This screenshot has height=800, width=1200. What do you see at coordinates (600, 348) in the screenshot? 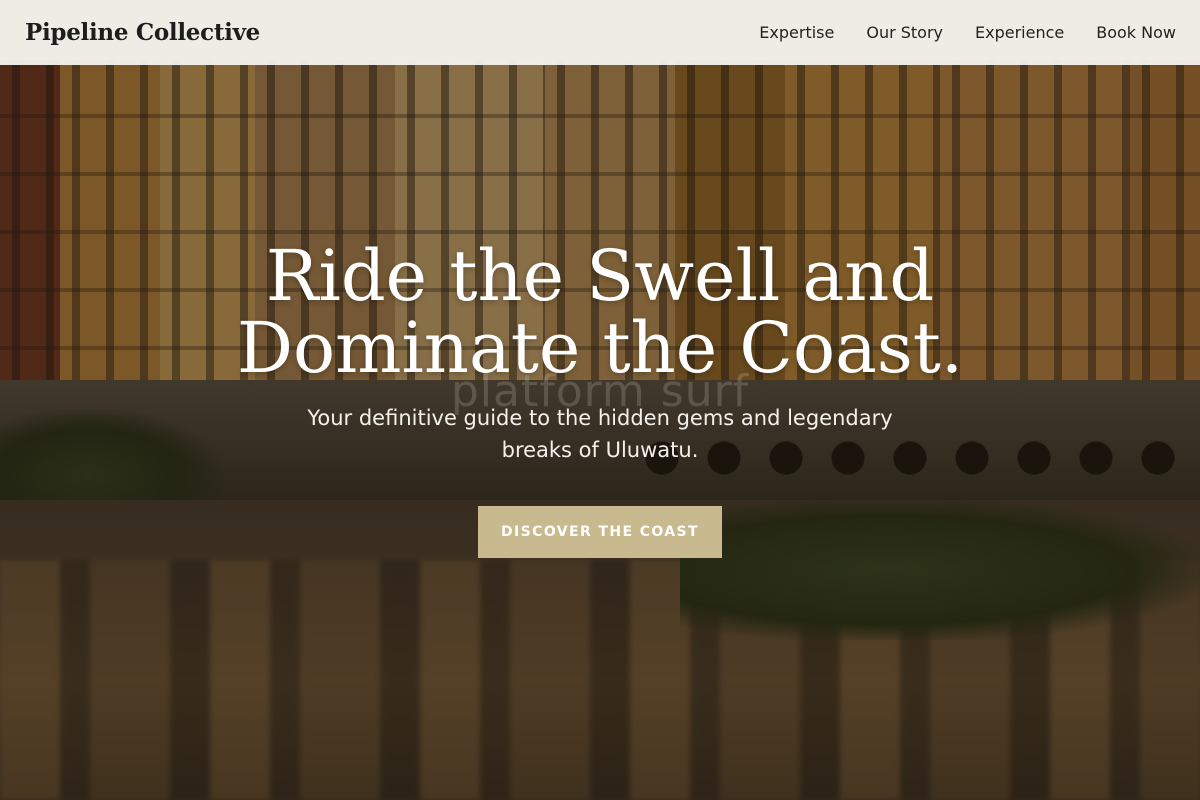
I see `hero-headline-line2: Dominate the Coast.` at bounding box center [600, 348].